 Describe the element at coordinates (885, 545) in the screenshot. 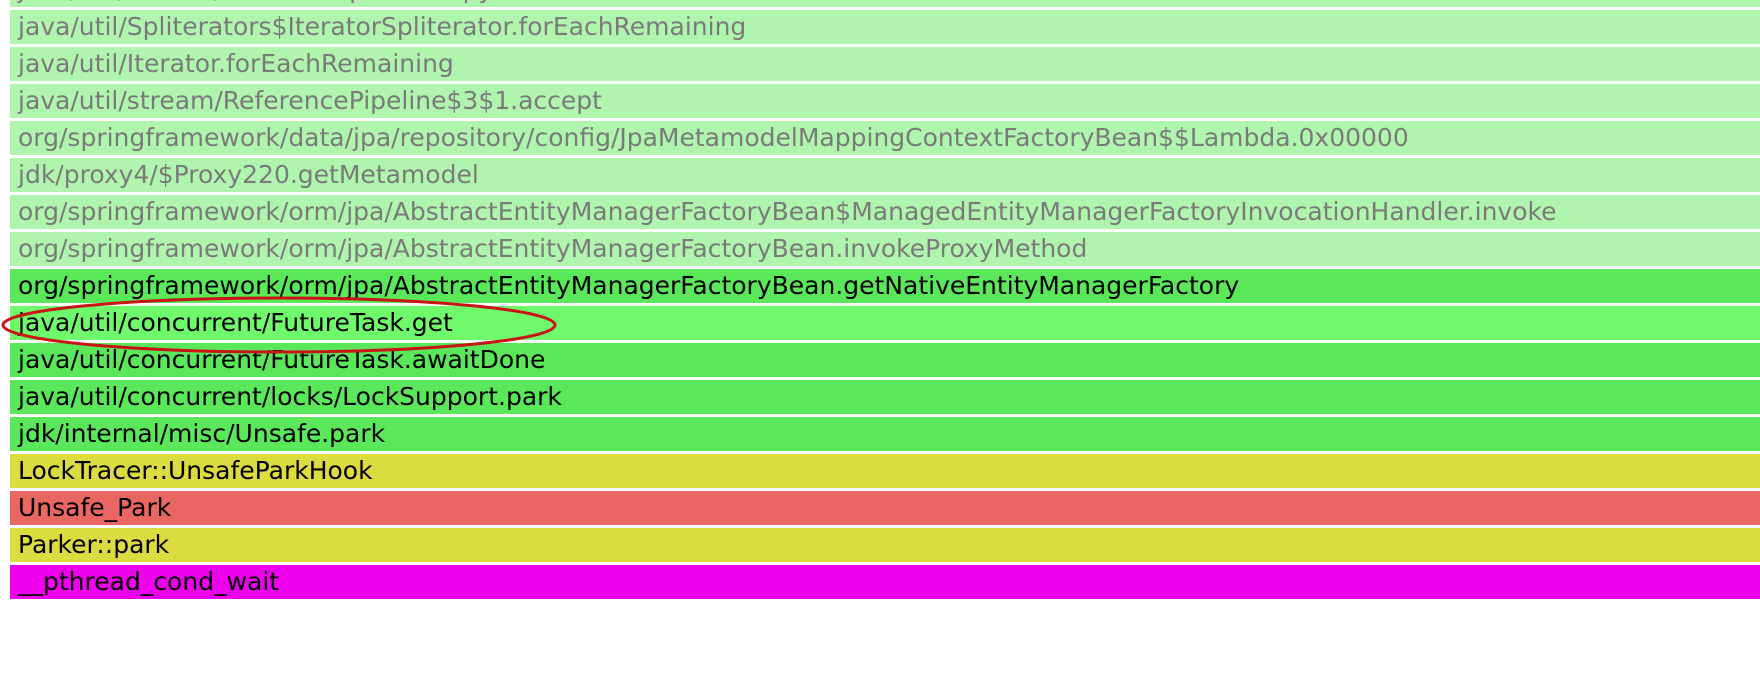

I see `flame-frame: Parker::park` at that location.